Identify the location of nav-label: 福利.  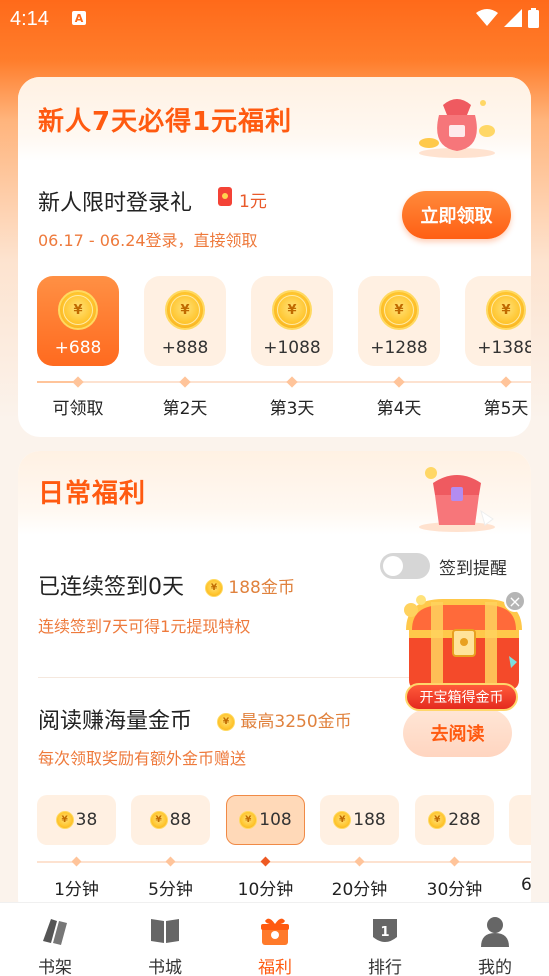
(275, 967).